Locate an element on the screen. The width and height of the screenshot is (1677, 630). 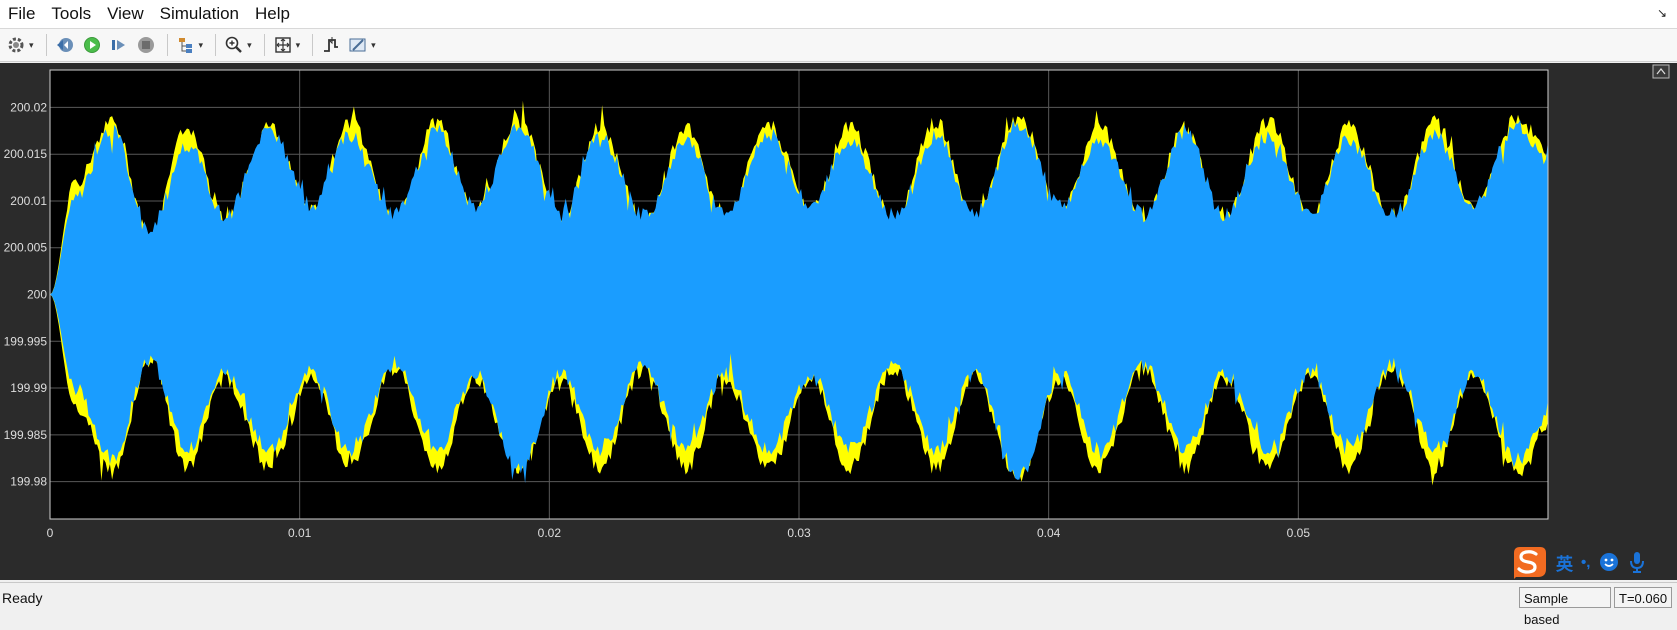
status-bar: Ready Sample based T=0.060 is located at coordinates (838, 604).